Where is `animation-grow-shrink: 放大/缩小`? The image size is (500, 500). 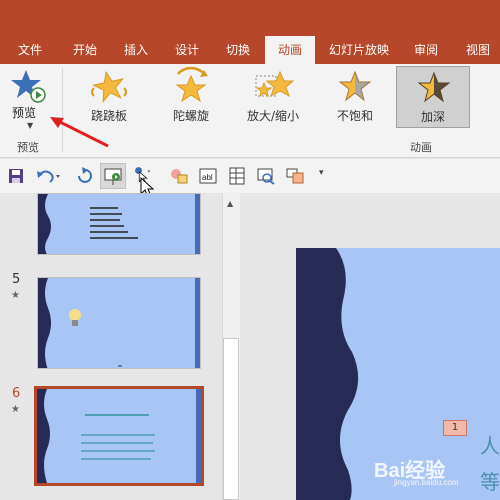 animation-grow-shrink: 放大/缩小 is located at coordinates (273, 97).